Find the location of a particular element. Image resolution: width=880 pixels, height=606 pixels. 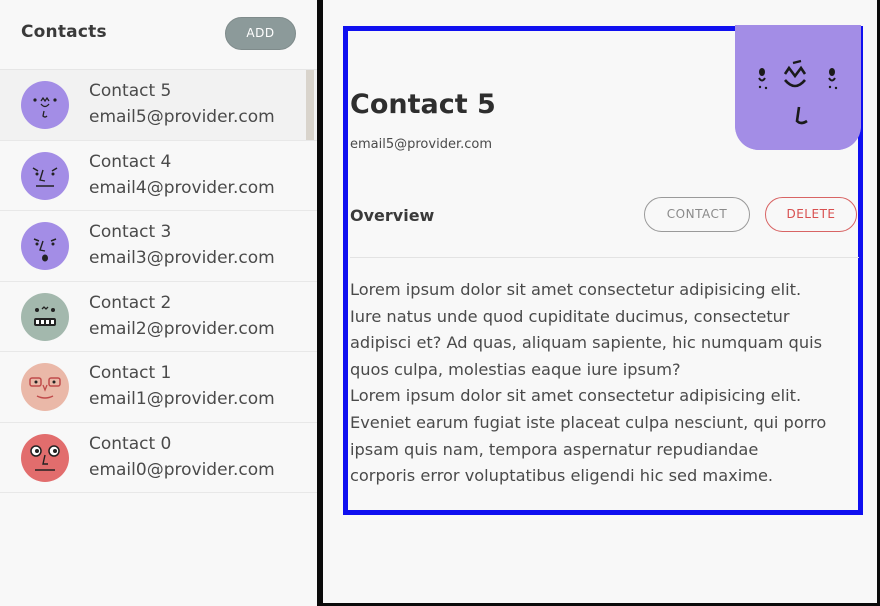

sidebar-title: Contacts is located at coordinates (64, 32).